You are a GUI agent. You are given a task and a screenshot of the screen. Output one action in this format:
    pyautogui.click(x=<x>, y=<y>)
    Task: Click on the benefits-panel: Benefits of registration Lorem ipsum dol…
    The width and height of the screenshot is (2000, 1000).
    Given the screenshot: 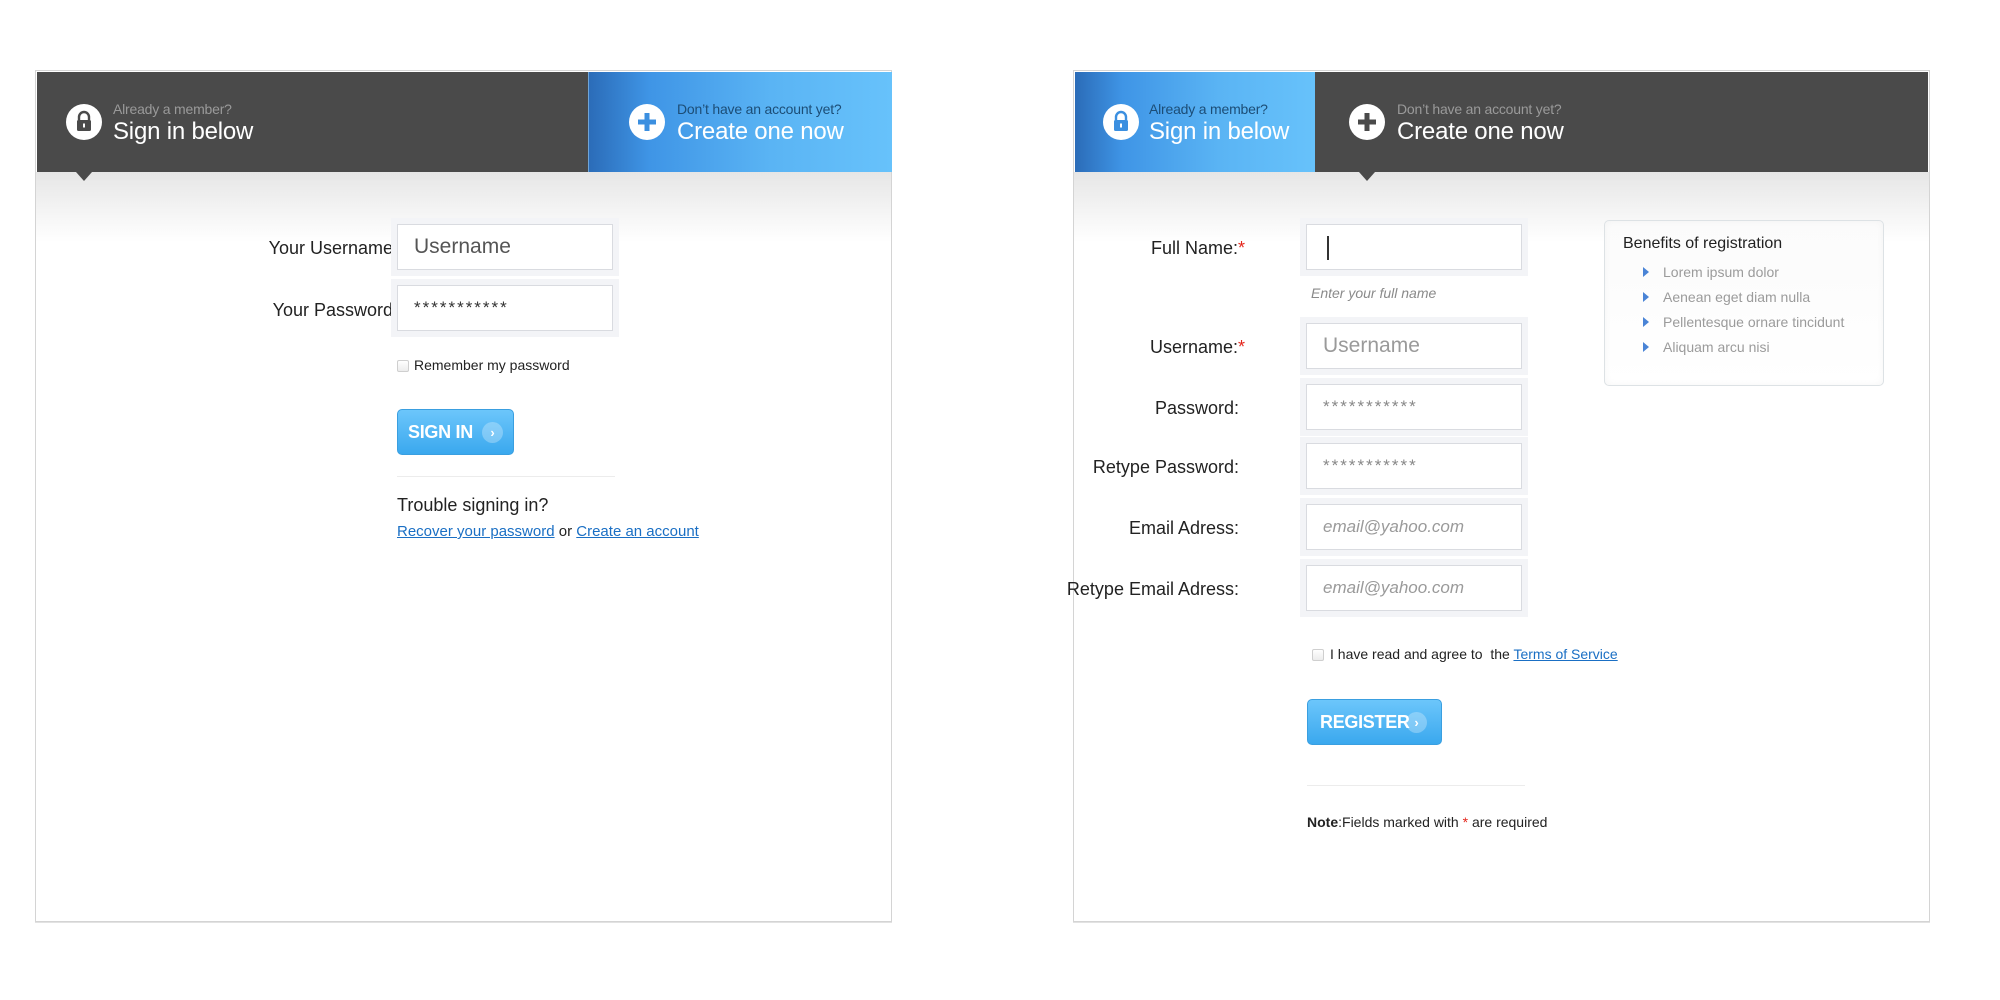 What is the action you would take?
    pyautogui.click(x=1744, y=303)
    